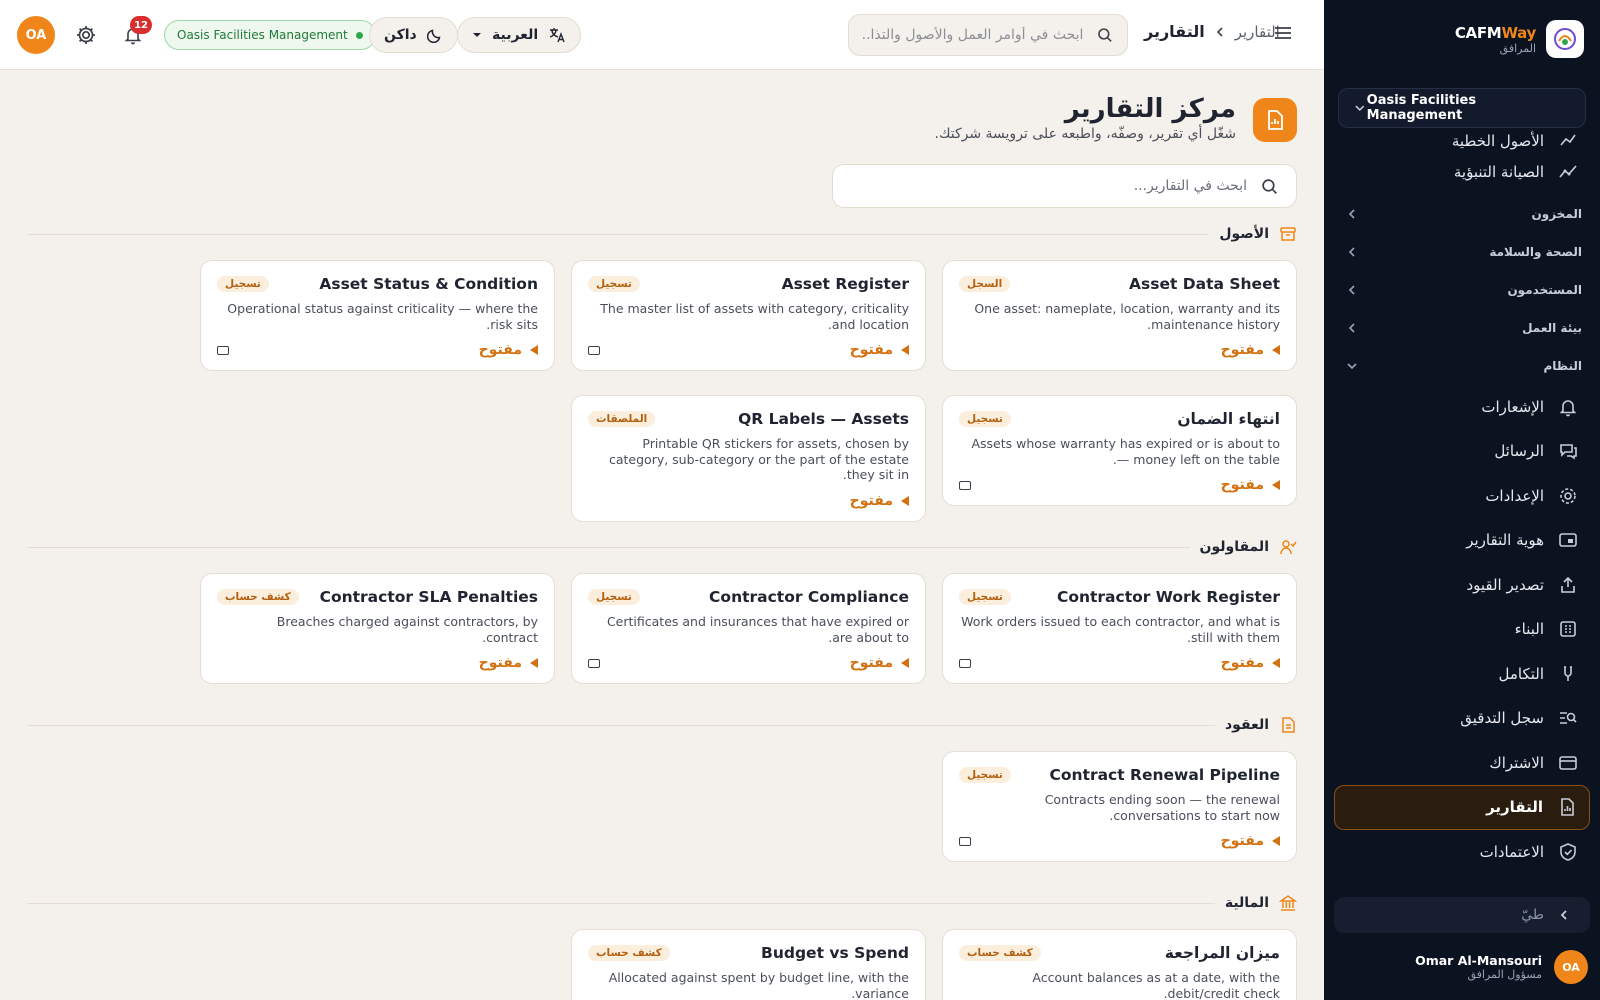 The width and height of the screenshot is (1600, 1000). Describe the element at coordinates (823, 419) in the screenshot. I see `card-title: QR Labels — Assets` at that location.